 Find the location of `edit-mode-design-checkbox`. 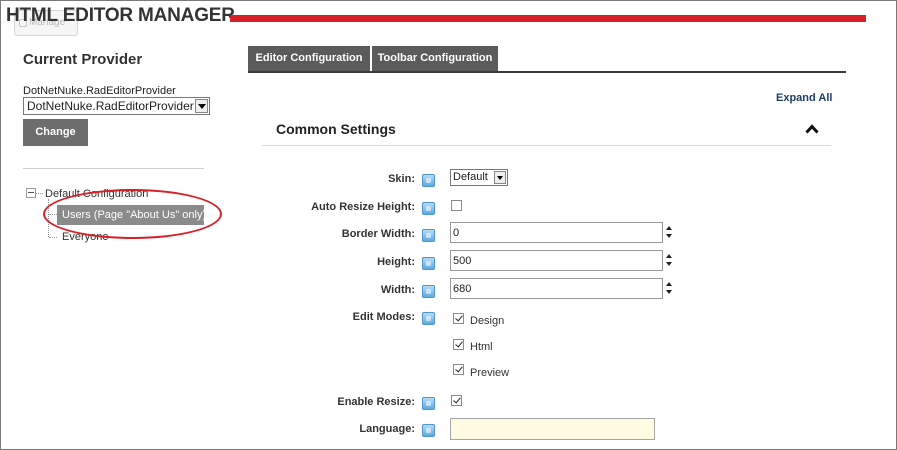

edit-mode-design-checkbox is located at coordinates (458, 318).